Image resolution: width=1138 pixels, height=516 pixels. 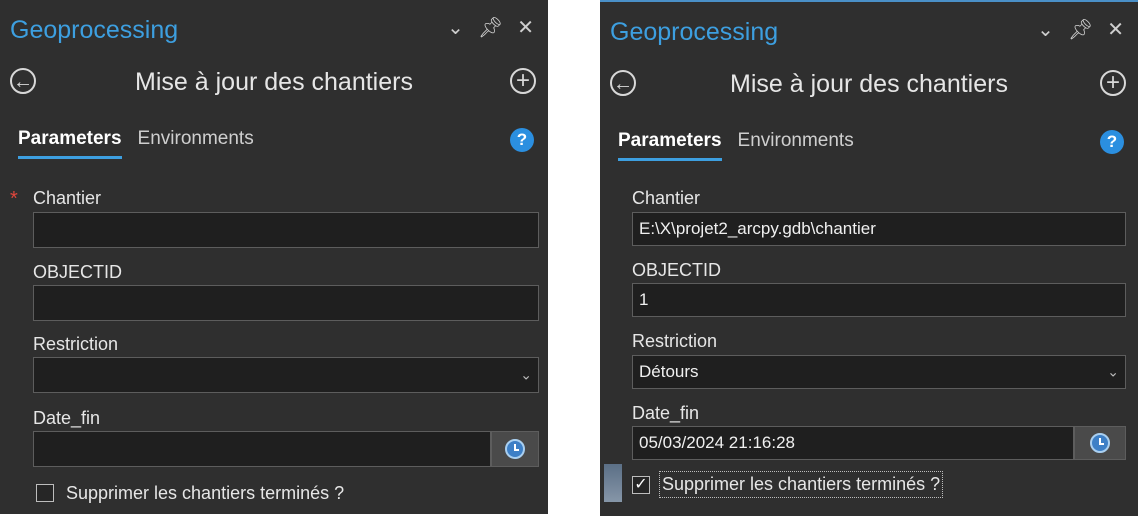 I want to click on date-fin-input, so click(x=262, y=449).